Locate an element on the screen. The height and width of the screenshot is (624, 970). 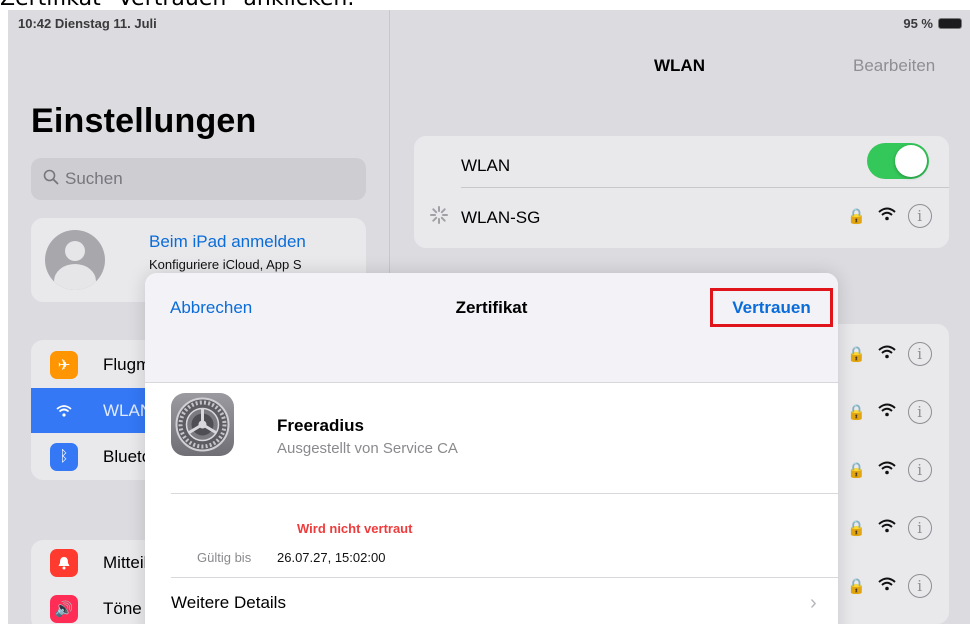
airplane-icon: ✈ is located at coordinates (64, 364).